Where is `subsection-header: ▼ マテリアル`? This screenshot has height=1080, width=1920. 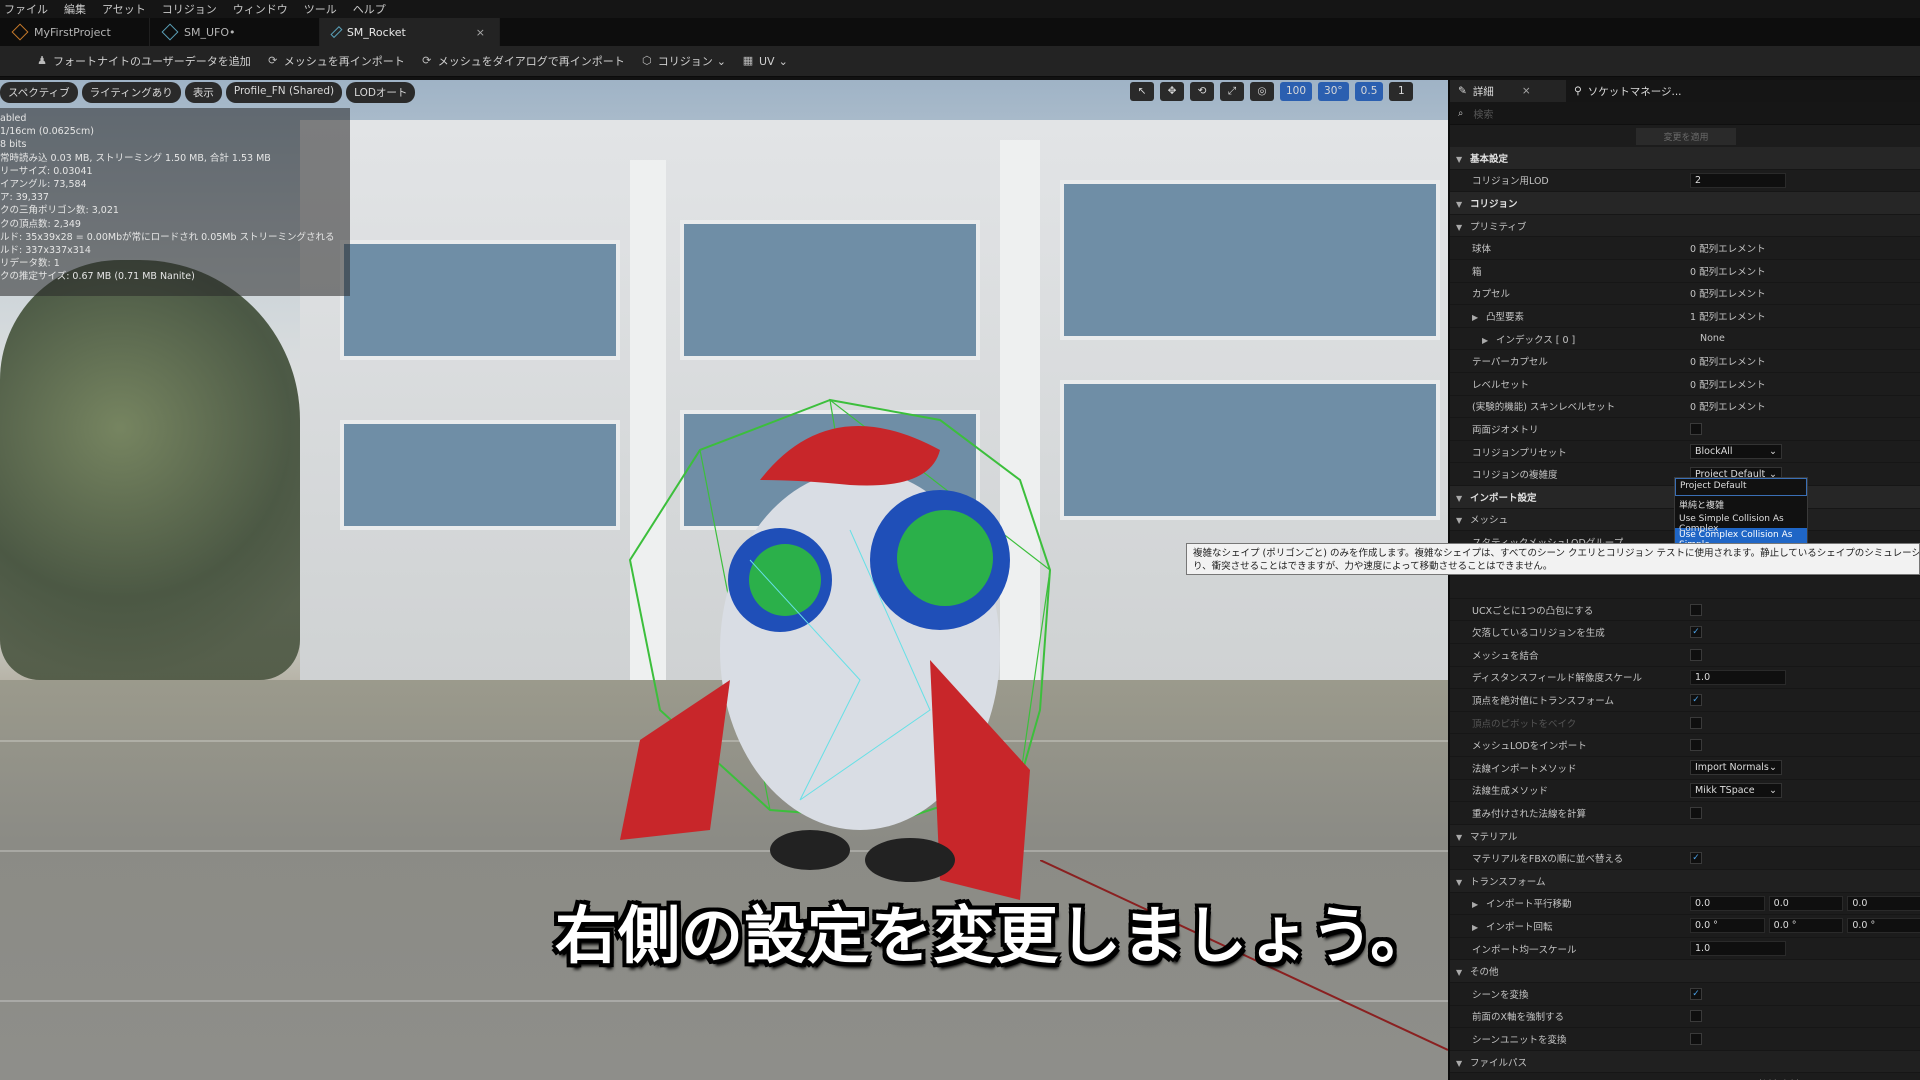 subsection-header: ▼ マテリアル is located at coordinates (1685, 836).